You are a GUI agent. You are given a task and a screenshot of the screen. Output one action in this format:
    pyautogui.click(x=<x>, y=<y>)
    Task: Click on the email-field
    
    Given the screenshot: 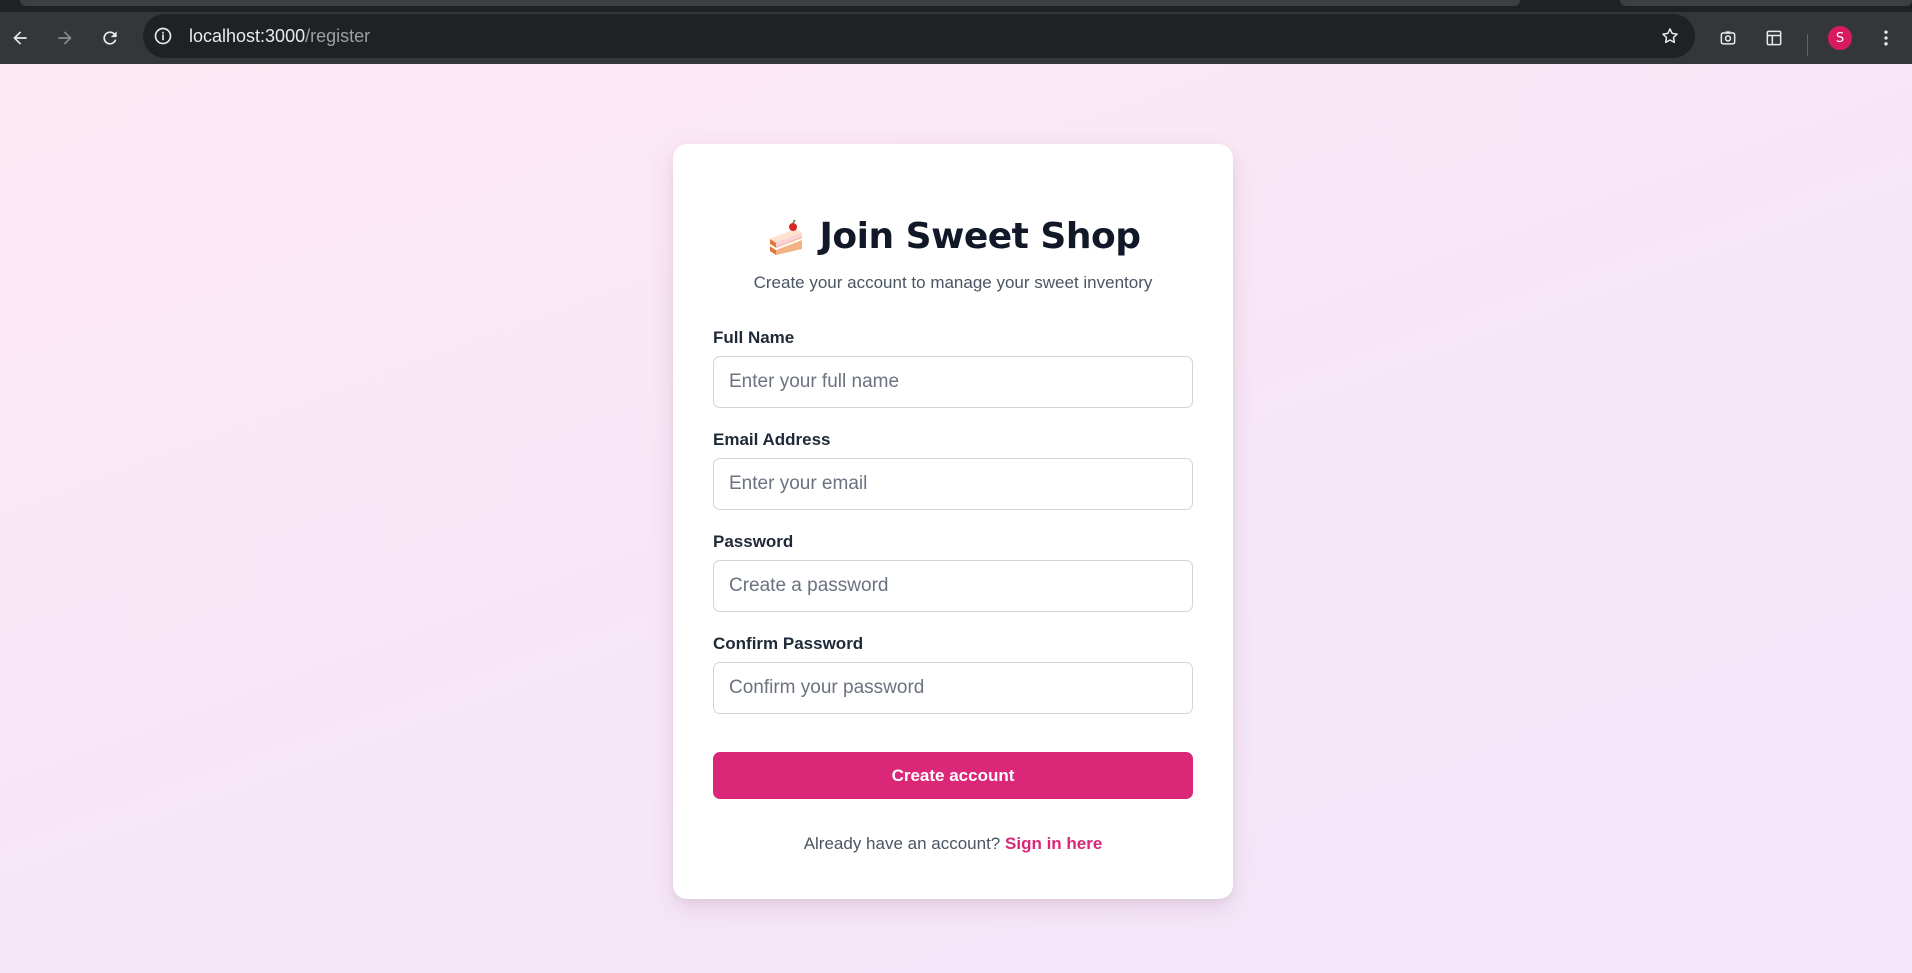 What is the action you would take?
    pyautogui.click(x=953, y=484)
    